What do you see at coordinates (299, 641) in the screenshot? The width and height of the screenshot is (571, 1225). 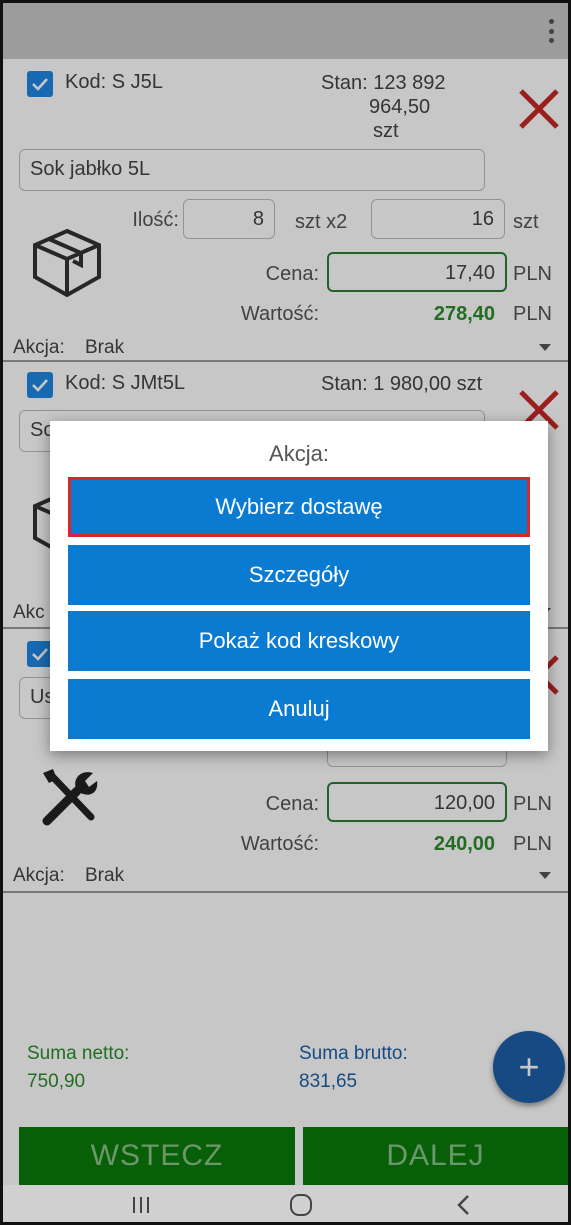 I see `show-barcode-button: Pokaż kod kreskowy` at bounding box center [299, 641].